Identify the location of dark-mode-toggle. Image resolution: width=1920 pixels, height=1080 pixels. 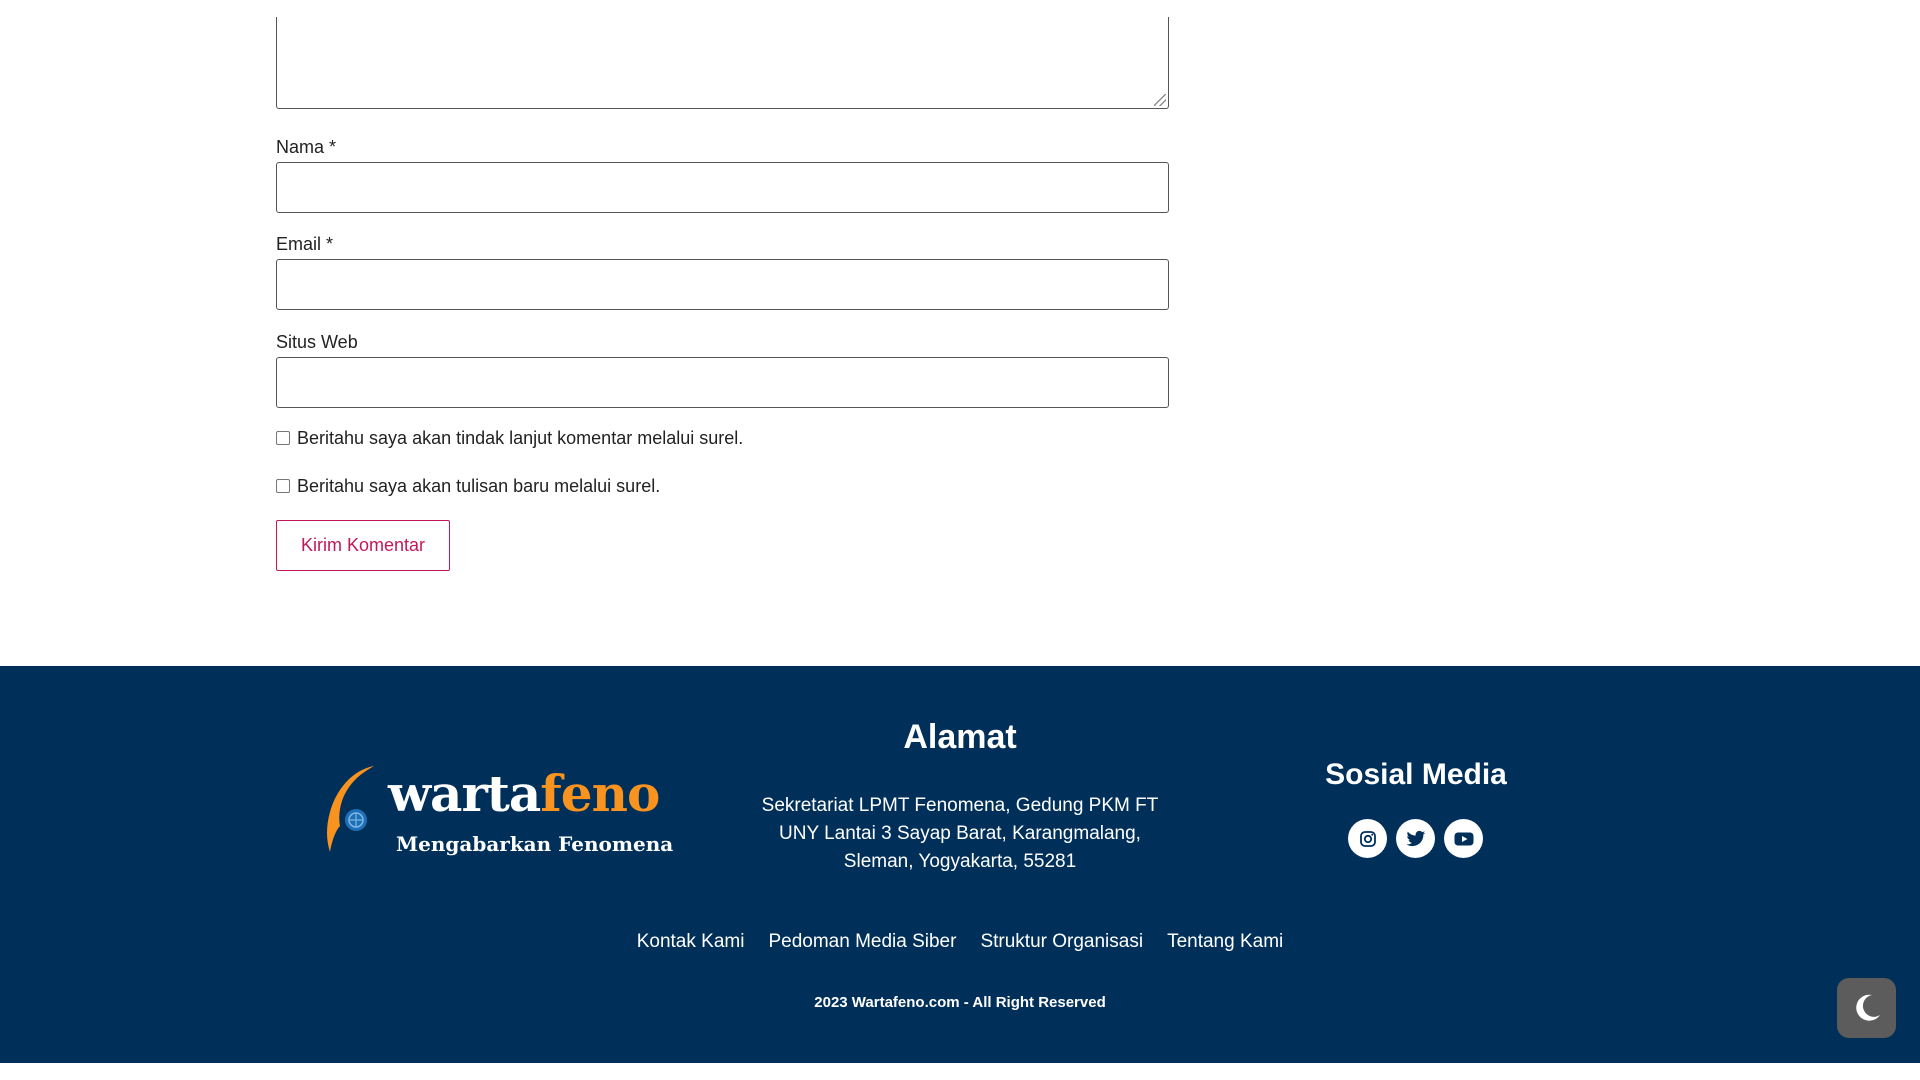
(1866, 1008).